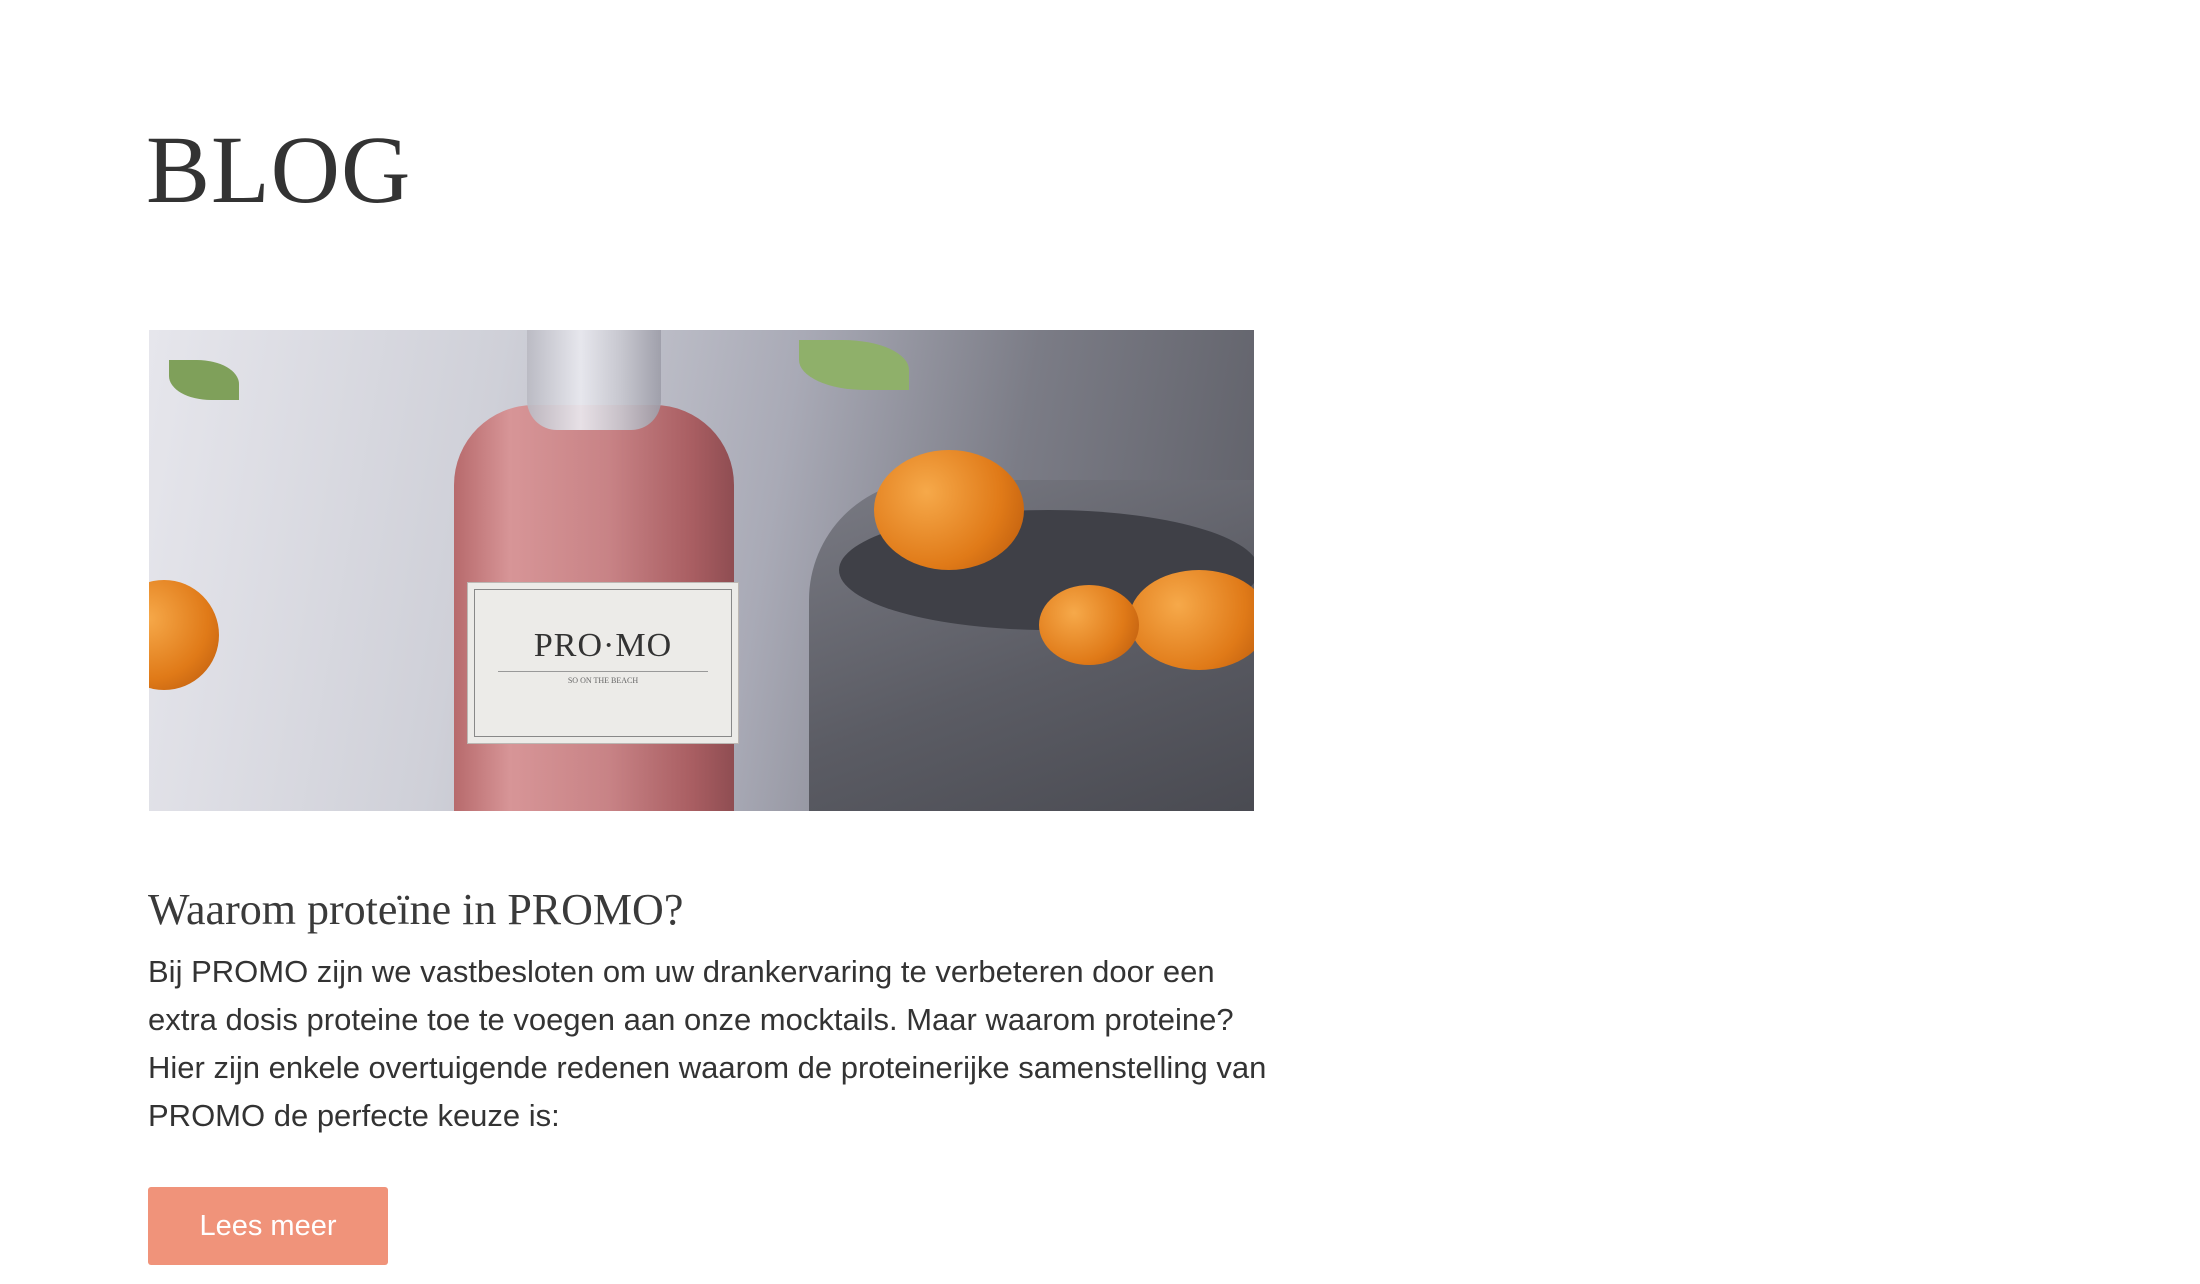  I want to click on label-subtitle: SO ON THE BEACH, so click(603, 678).